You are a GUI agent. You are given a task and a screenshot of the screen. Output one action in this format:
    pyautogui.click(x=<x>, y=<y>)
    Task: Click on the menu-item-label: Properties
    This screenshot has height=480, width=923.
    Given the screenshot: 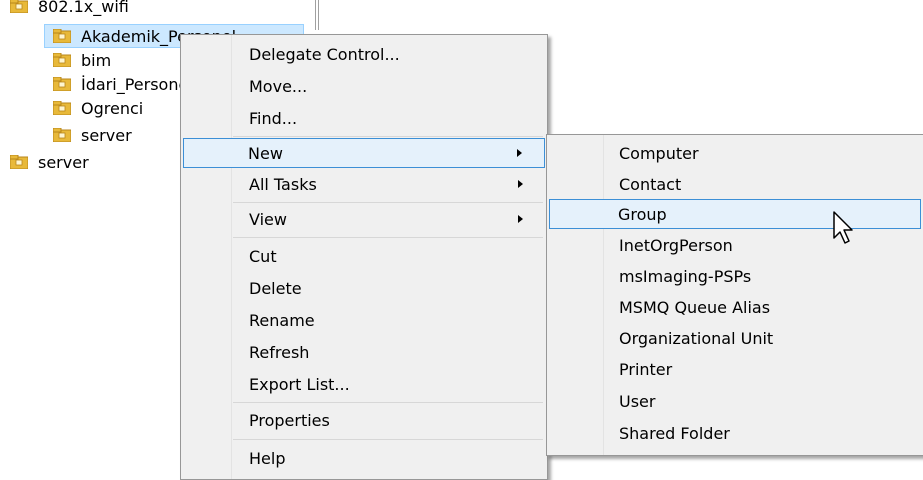 What is the action you would take?
    pyautogui.click(x=289, y=420)
    